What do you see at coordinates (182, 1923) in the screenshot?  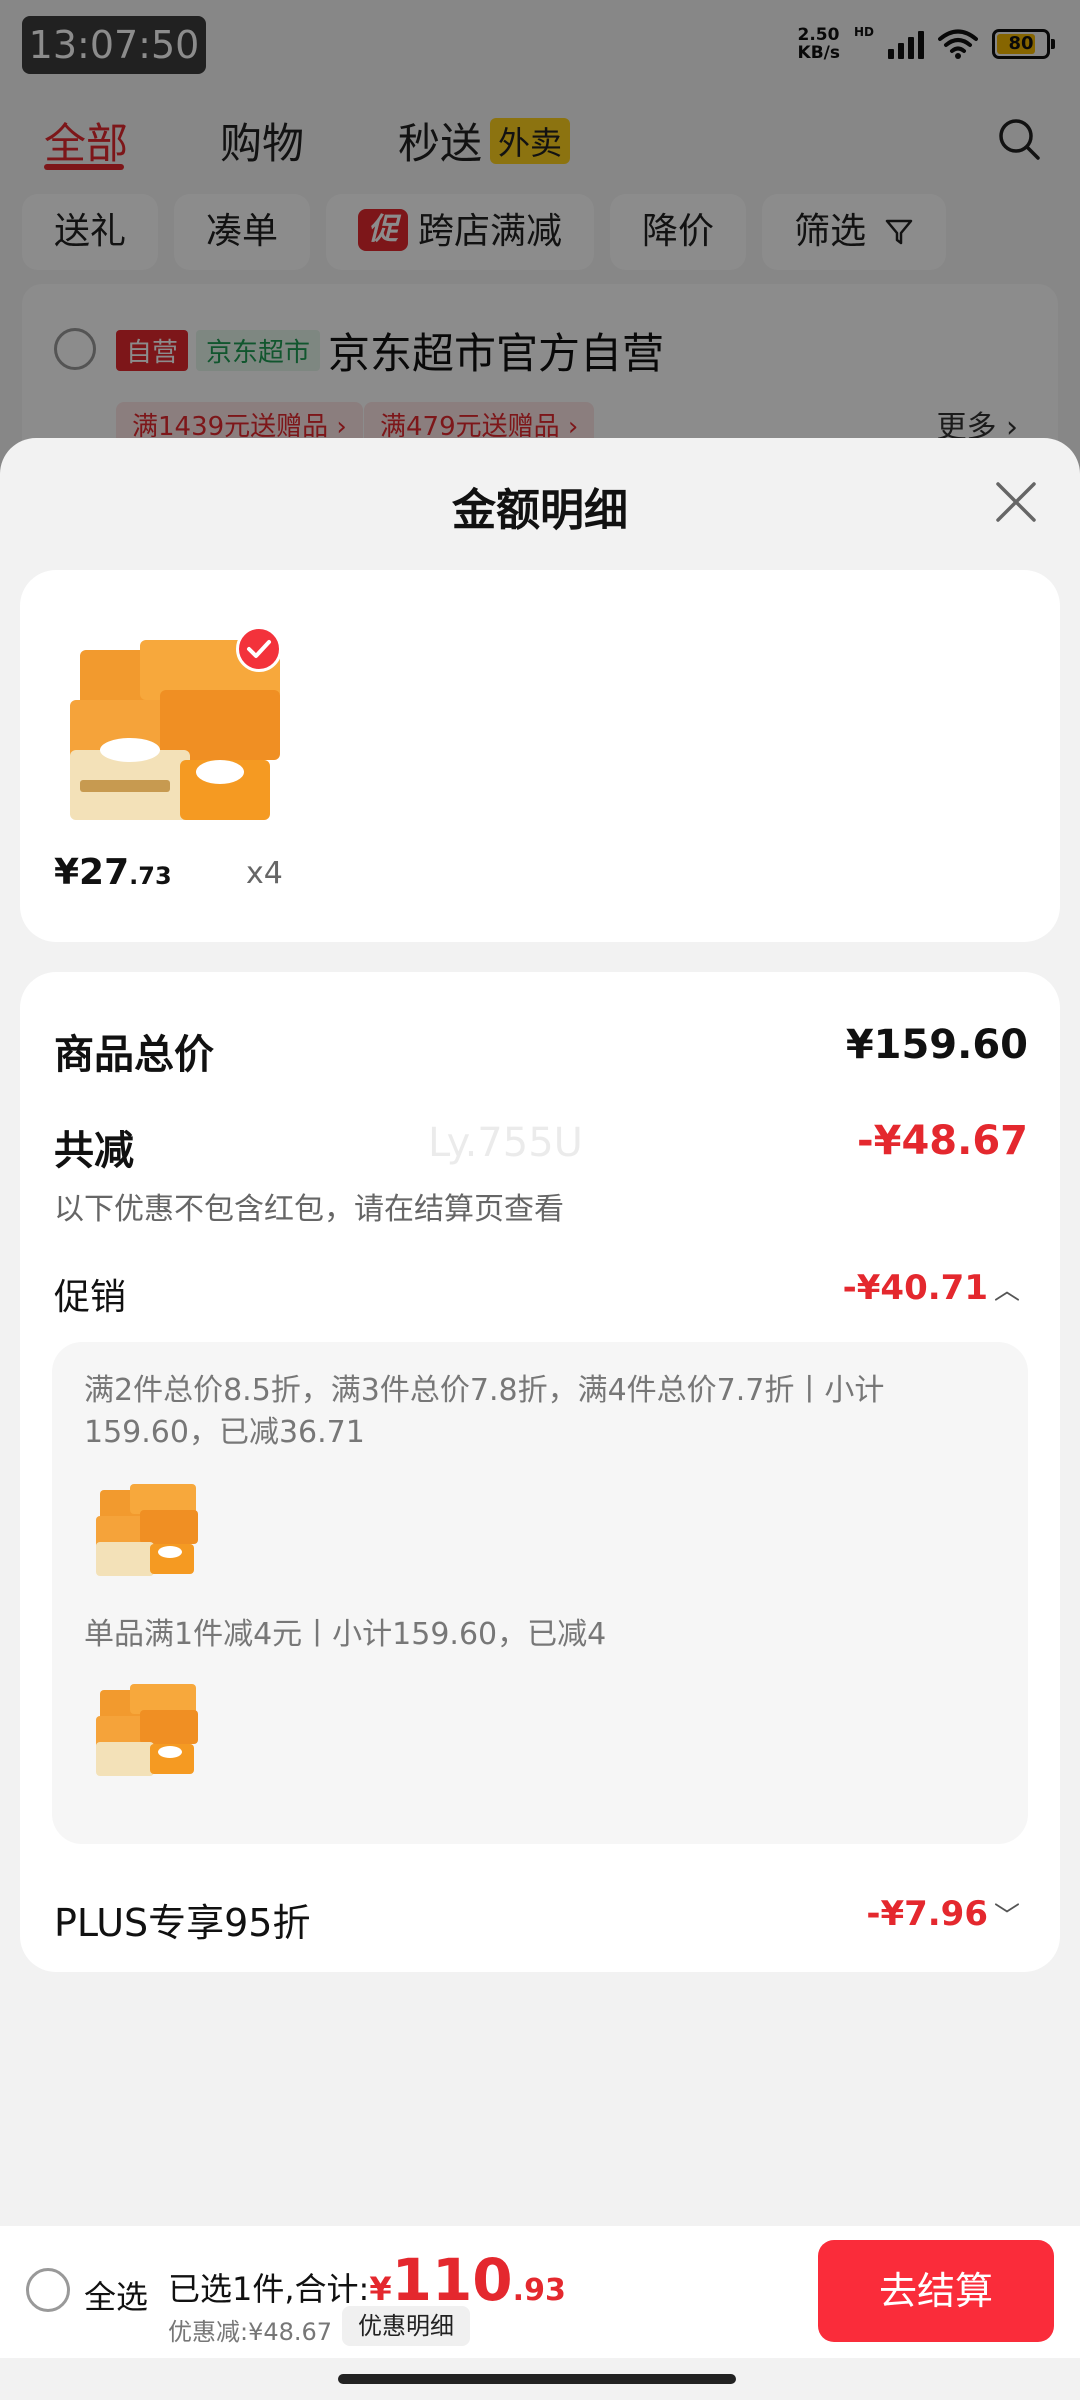 I see `plus-discount-label: PLUS专享95折` at bounding box center [182, 1923].